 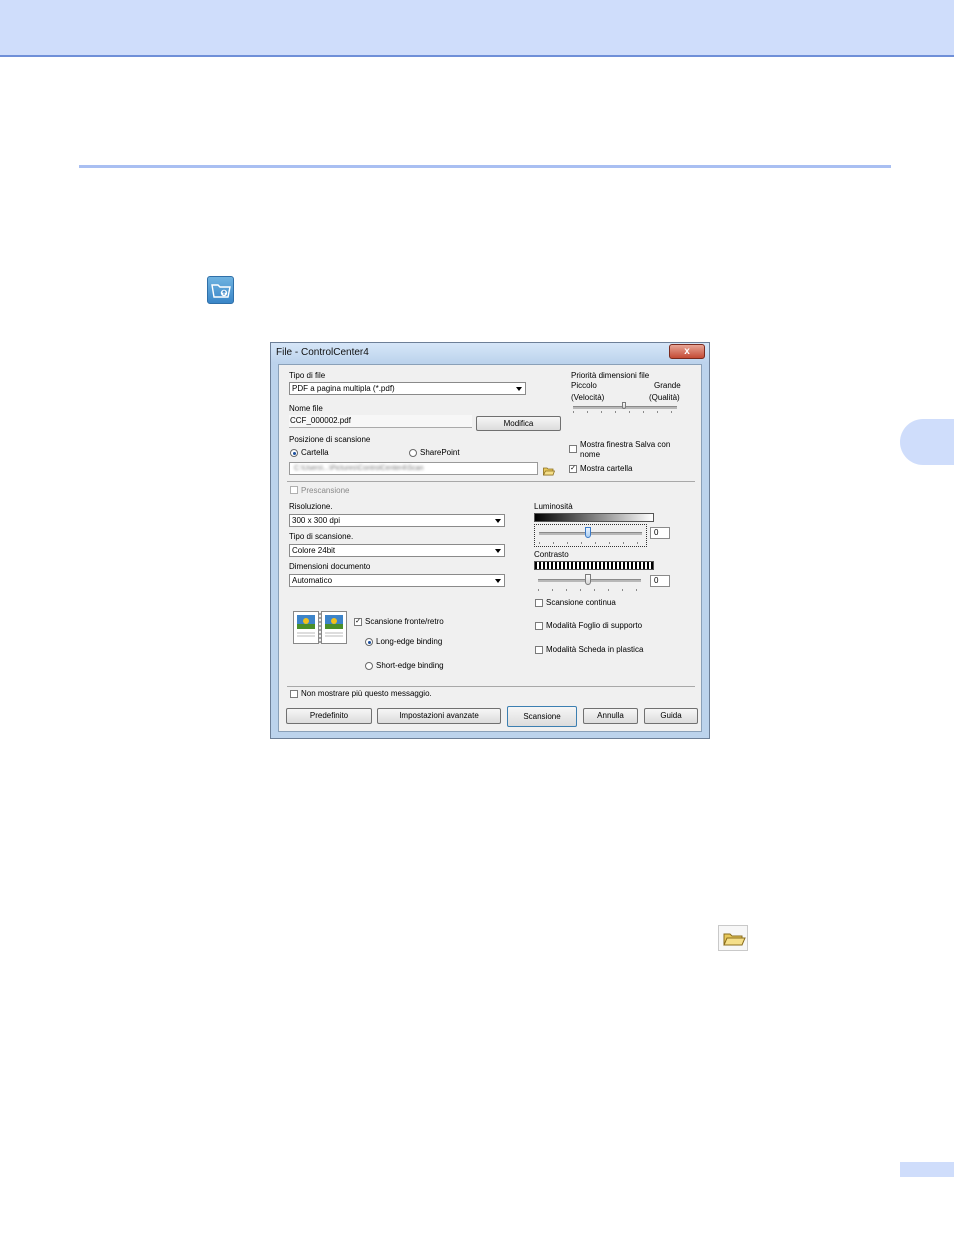 I want to click on folder-radio-label: Cartella, so click(x=315, y=452).